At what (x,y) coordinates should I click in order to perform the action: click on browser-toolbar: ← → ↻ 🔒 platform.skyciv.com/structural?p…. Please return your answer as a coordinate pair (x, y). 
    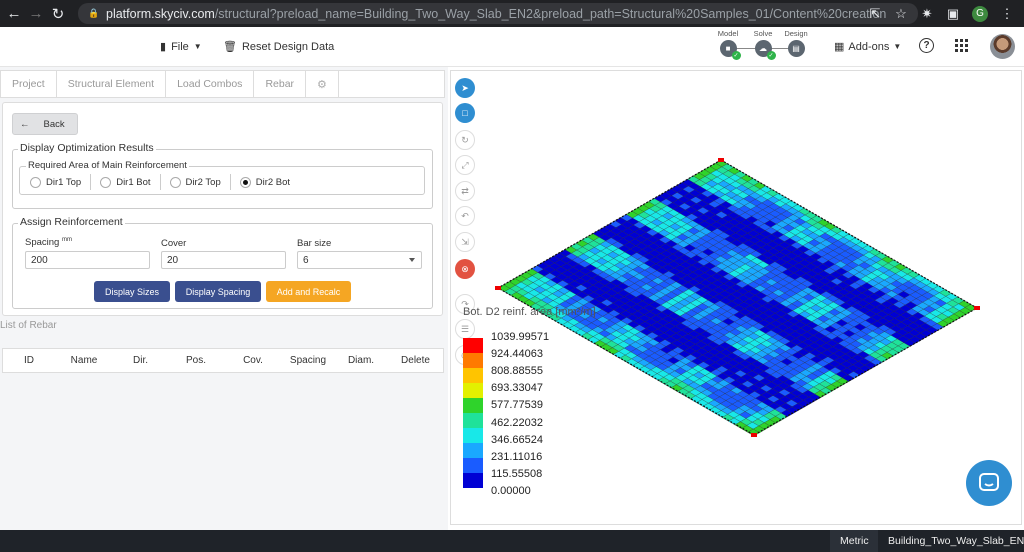
    Looking at the image, I should click on (512, 13).